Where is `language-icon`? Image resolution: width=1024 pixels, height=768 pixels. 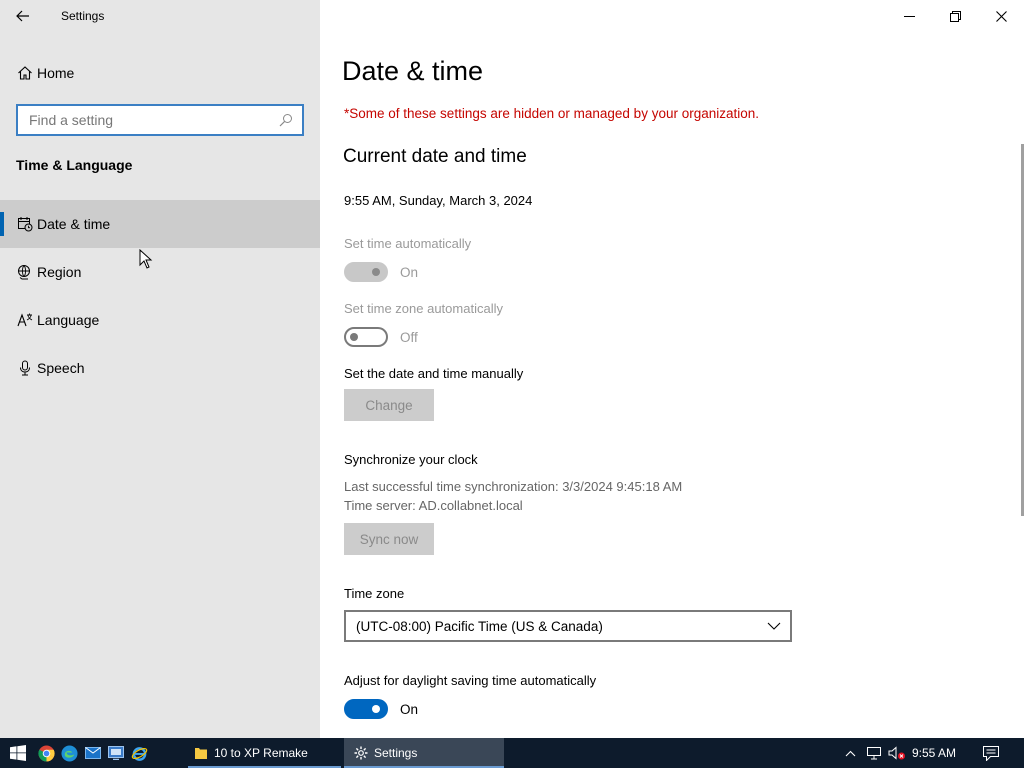
language-icon is located at coordinates (25, 320).